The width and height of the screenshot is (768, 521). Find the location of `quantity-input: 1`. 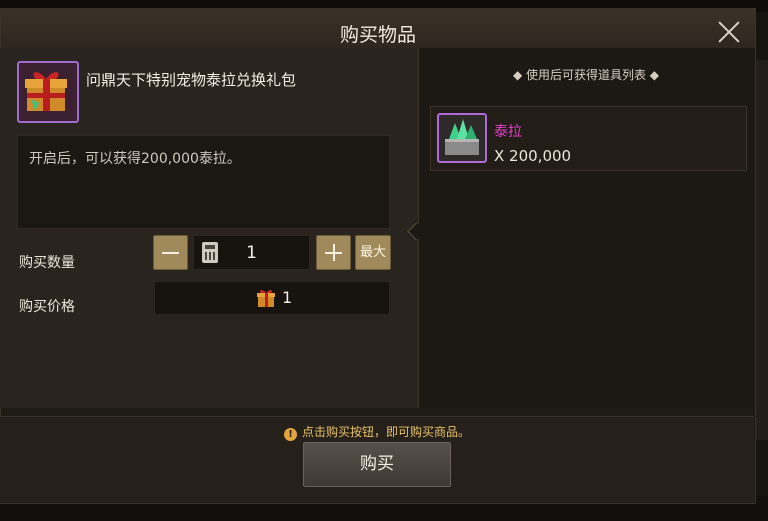

quantity-input: 1 is located at coordinates (251, 252).